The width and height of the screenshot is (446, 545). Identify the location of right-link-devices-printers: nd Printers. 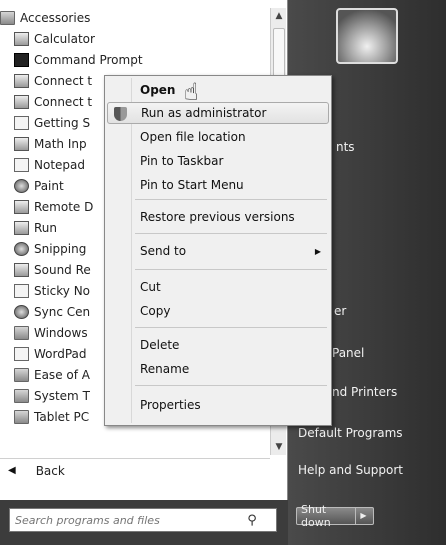
(364, 392).